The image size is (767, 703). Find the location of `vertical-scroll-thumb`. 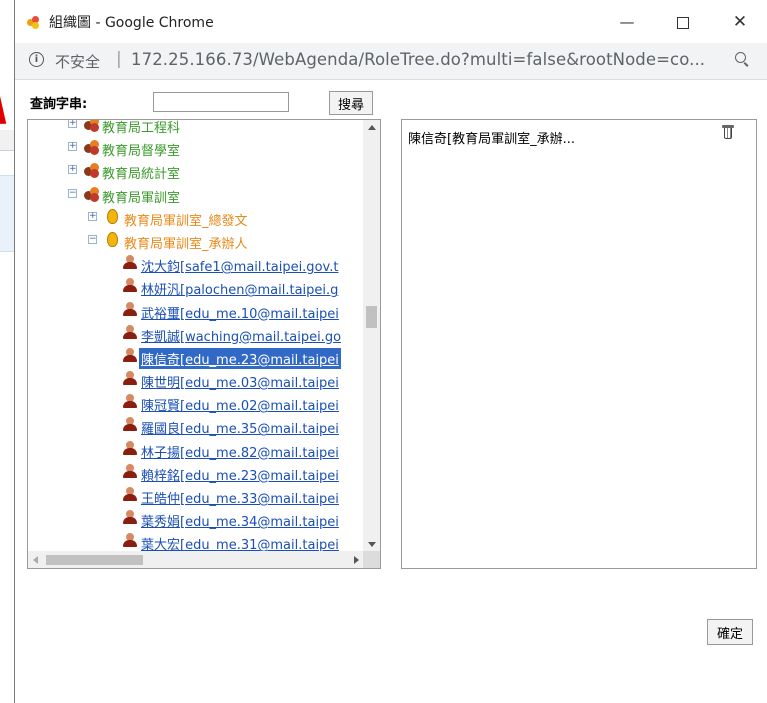

vertical-scroll-thumb is located at coordinates (371, 317).